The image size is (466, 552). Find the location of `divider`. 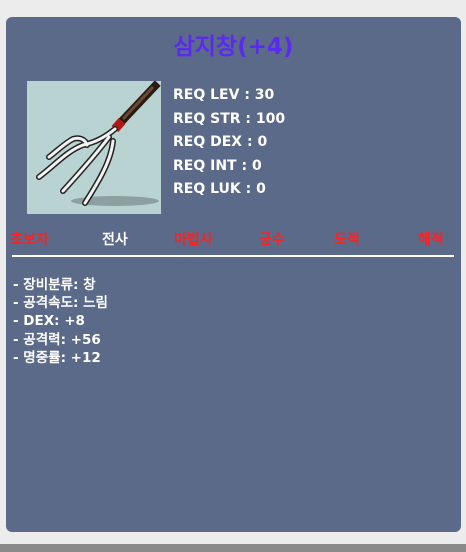

divider is located at coordinates (233, 256).